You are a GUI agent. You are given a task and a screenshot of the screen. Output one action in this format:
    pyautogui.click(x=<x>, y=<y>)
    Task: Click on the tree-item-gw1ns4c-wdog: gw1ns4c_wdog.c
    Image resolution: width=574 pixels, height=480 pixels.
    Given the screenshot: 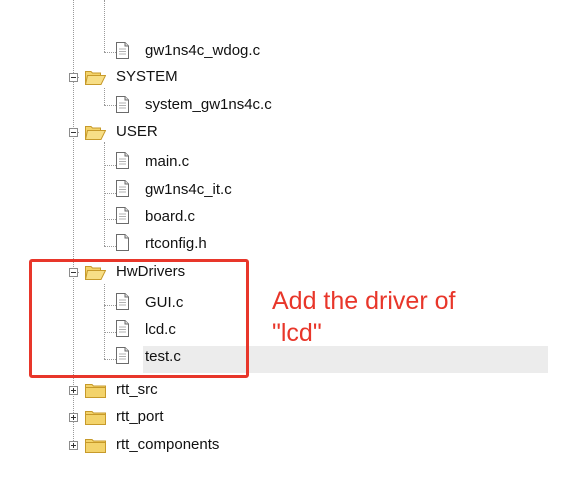 What is the action you would take?
    pyautogui.click(x=202, y=51)
    